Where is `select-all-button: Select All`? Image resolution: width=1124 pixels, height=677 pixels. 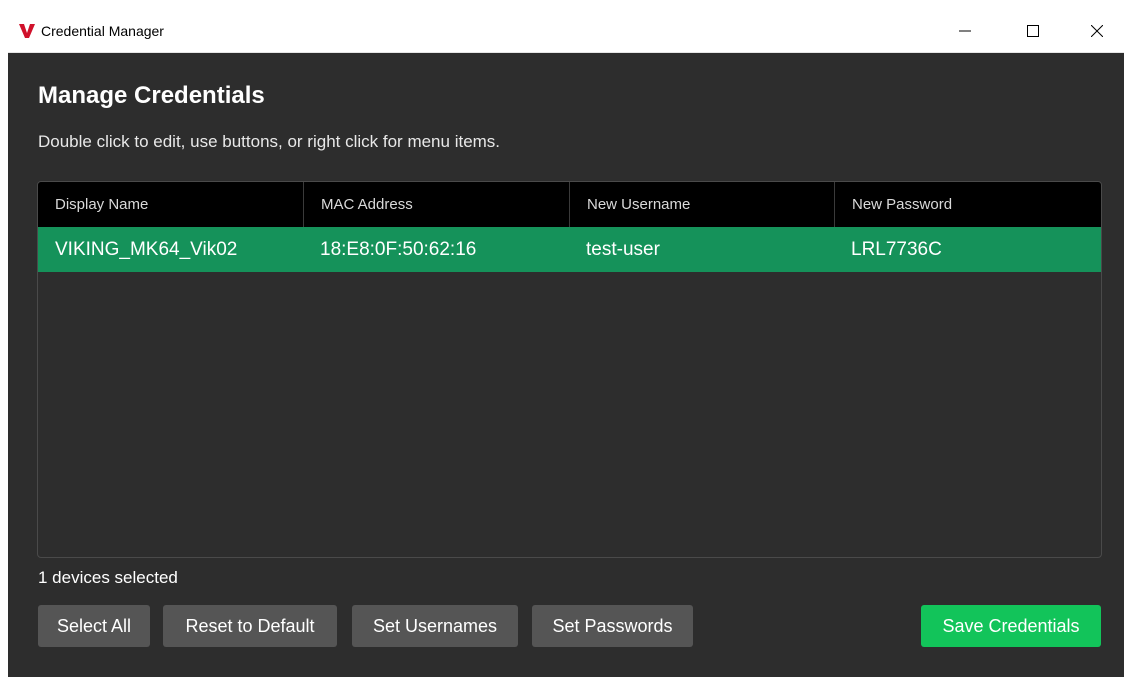 select-all-button: Select All is located at coordinates (94, 626).